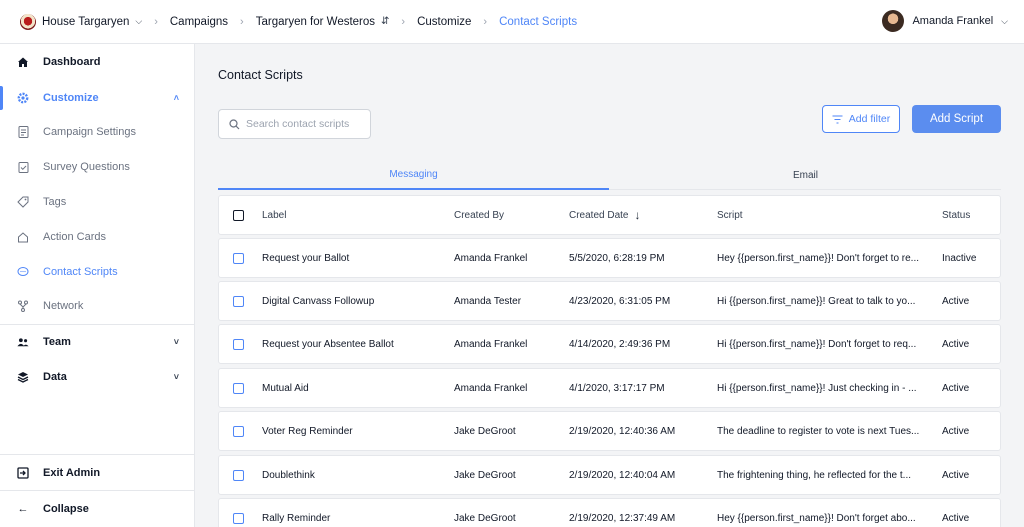 This screenshot has width=1024, height=527. I want to click on row-created-date: 2/19/2020, 12:37:49 AM, so click(622, 518).